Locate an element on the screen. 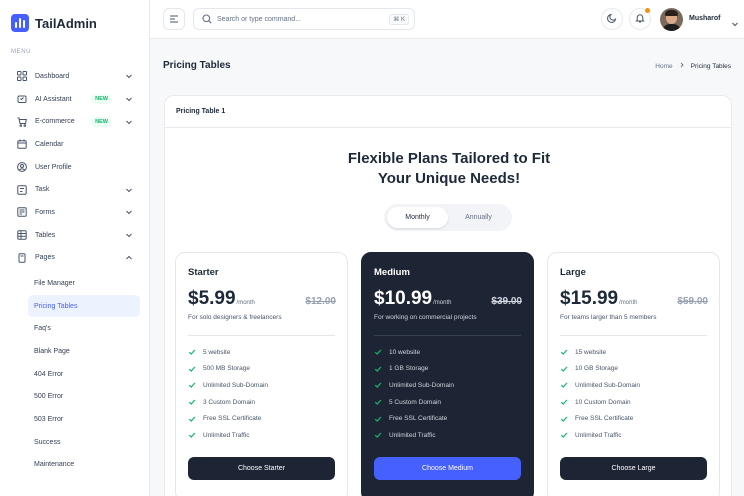 The width and height of the screenshot is (744, 496). plan-name: Medium is located at coordinates (392, 272).